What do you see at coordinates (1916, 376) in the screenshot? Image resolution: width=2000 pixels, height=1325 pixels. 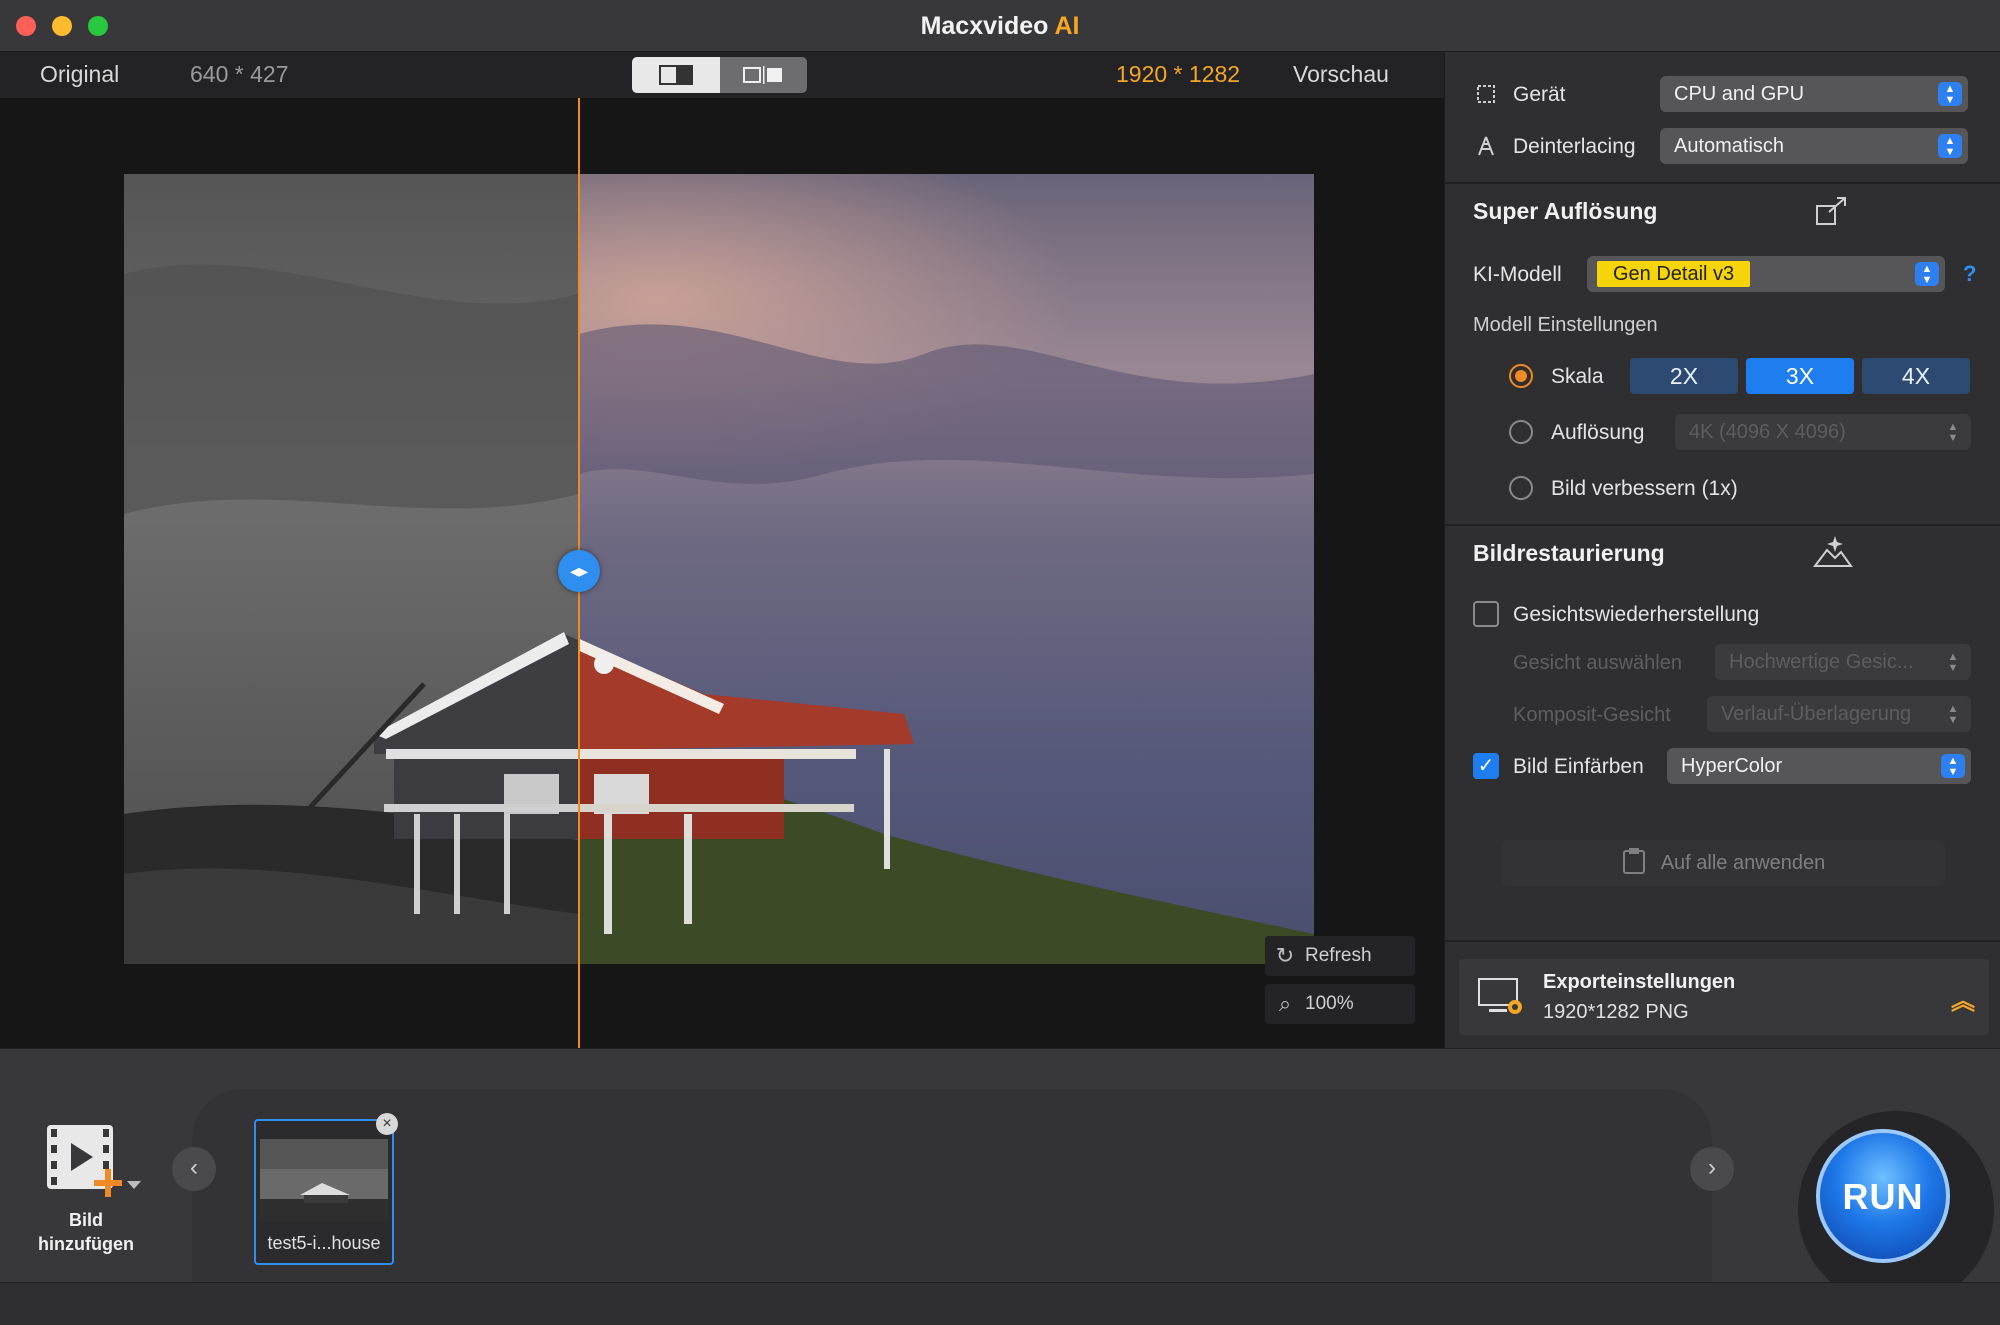 I see `scale-4x-button: 4X` at bounding box center [1916, 376].